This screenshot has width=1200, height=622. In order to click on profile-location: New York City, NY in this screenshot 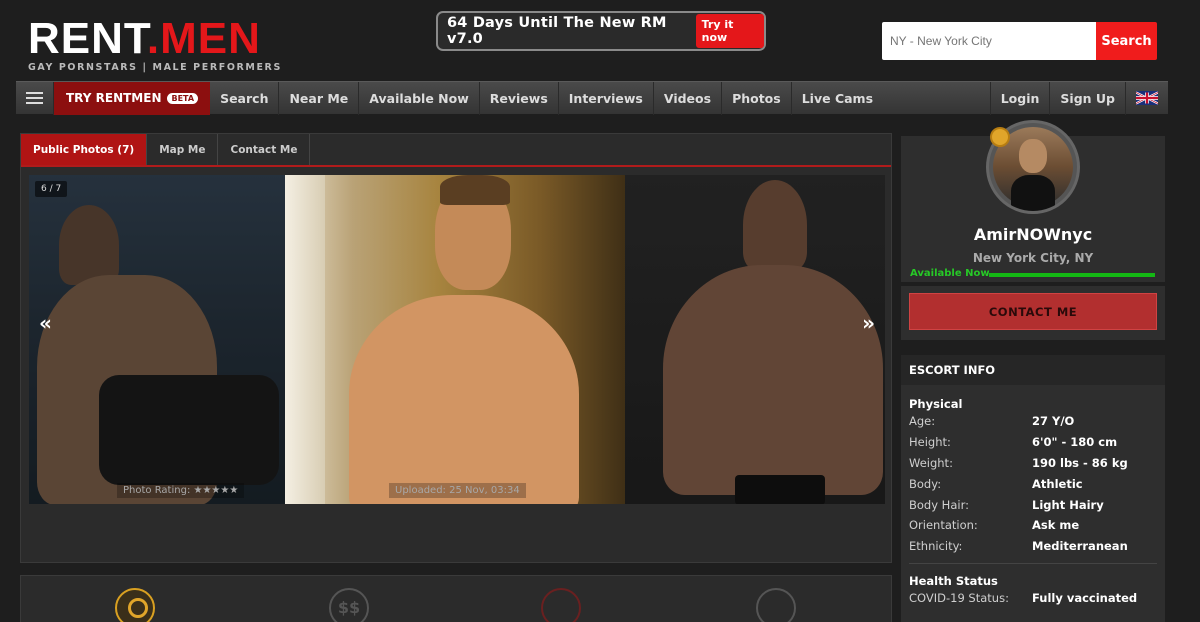, I will do `click(1033, 258)`.